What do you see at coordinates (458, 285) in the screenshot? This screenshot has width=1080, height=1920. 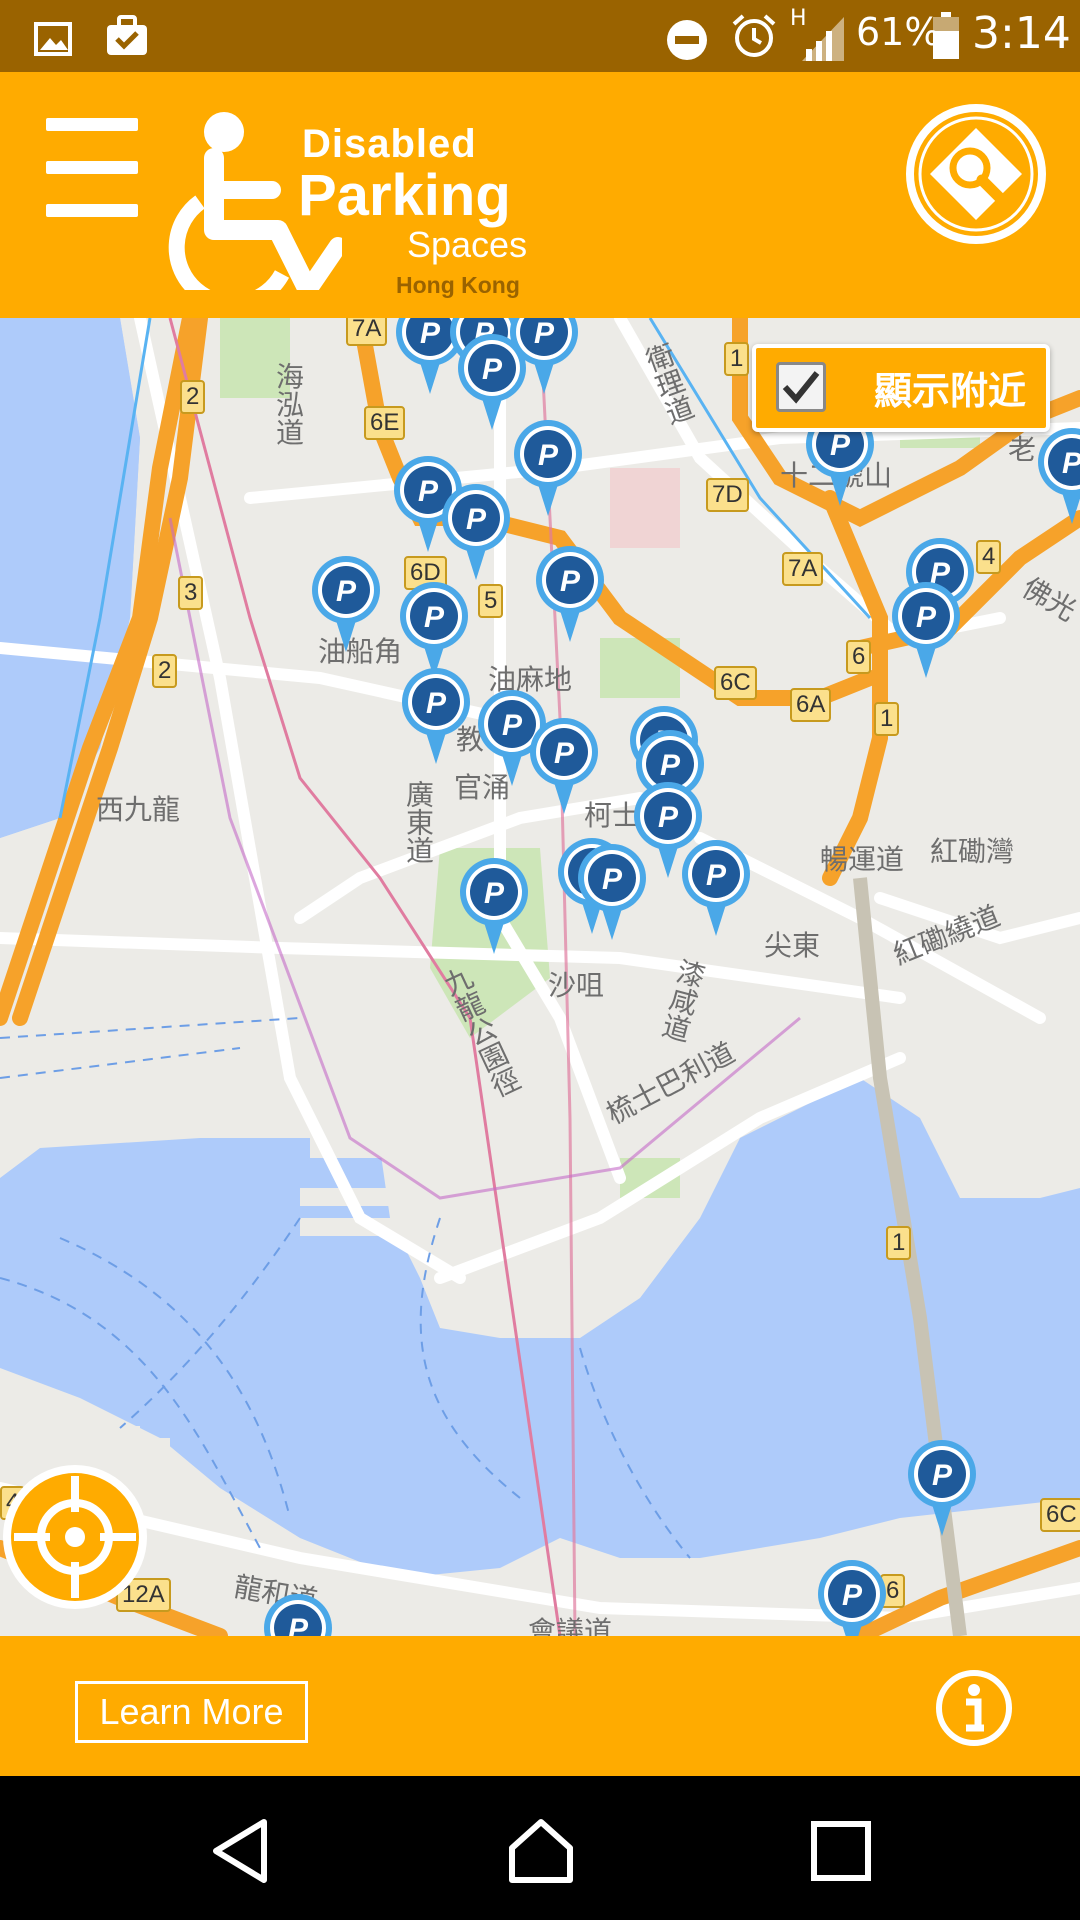 I see `logo-line-hong-kong: Hong Kong` at bounding box center [458, 285].